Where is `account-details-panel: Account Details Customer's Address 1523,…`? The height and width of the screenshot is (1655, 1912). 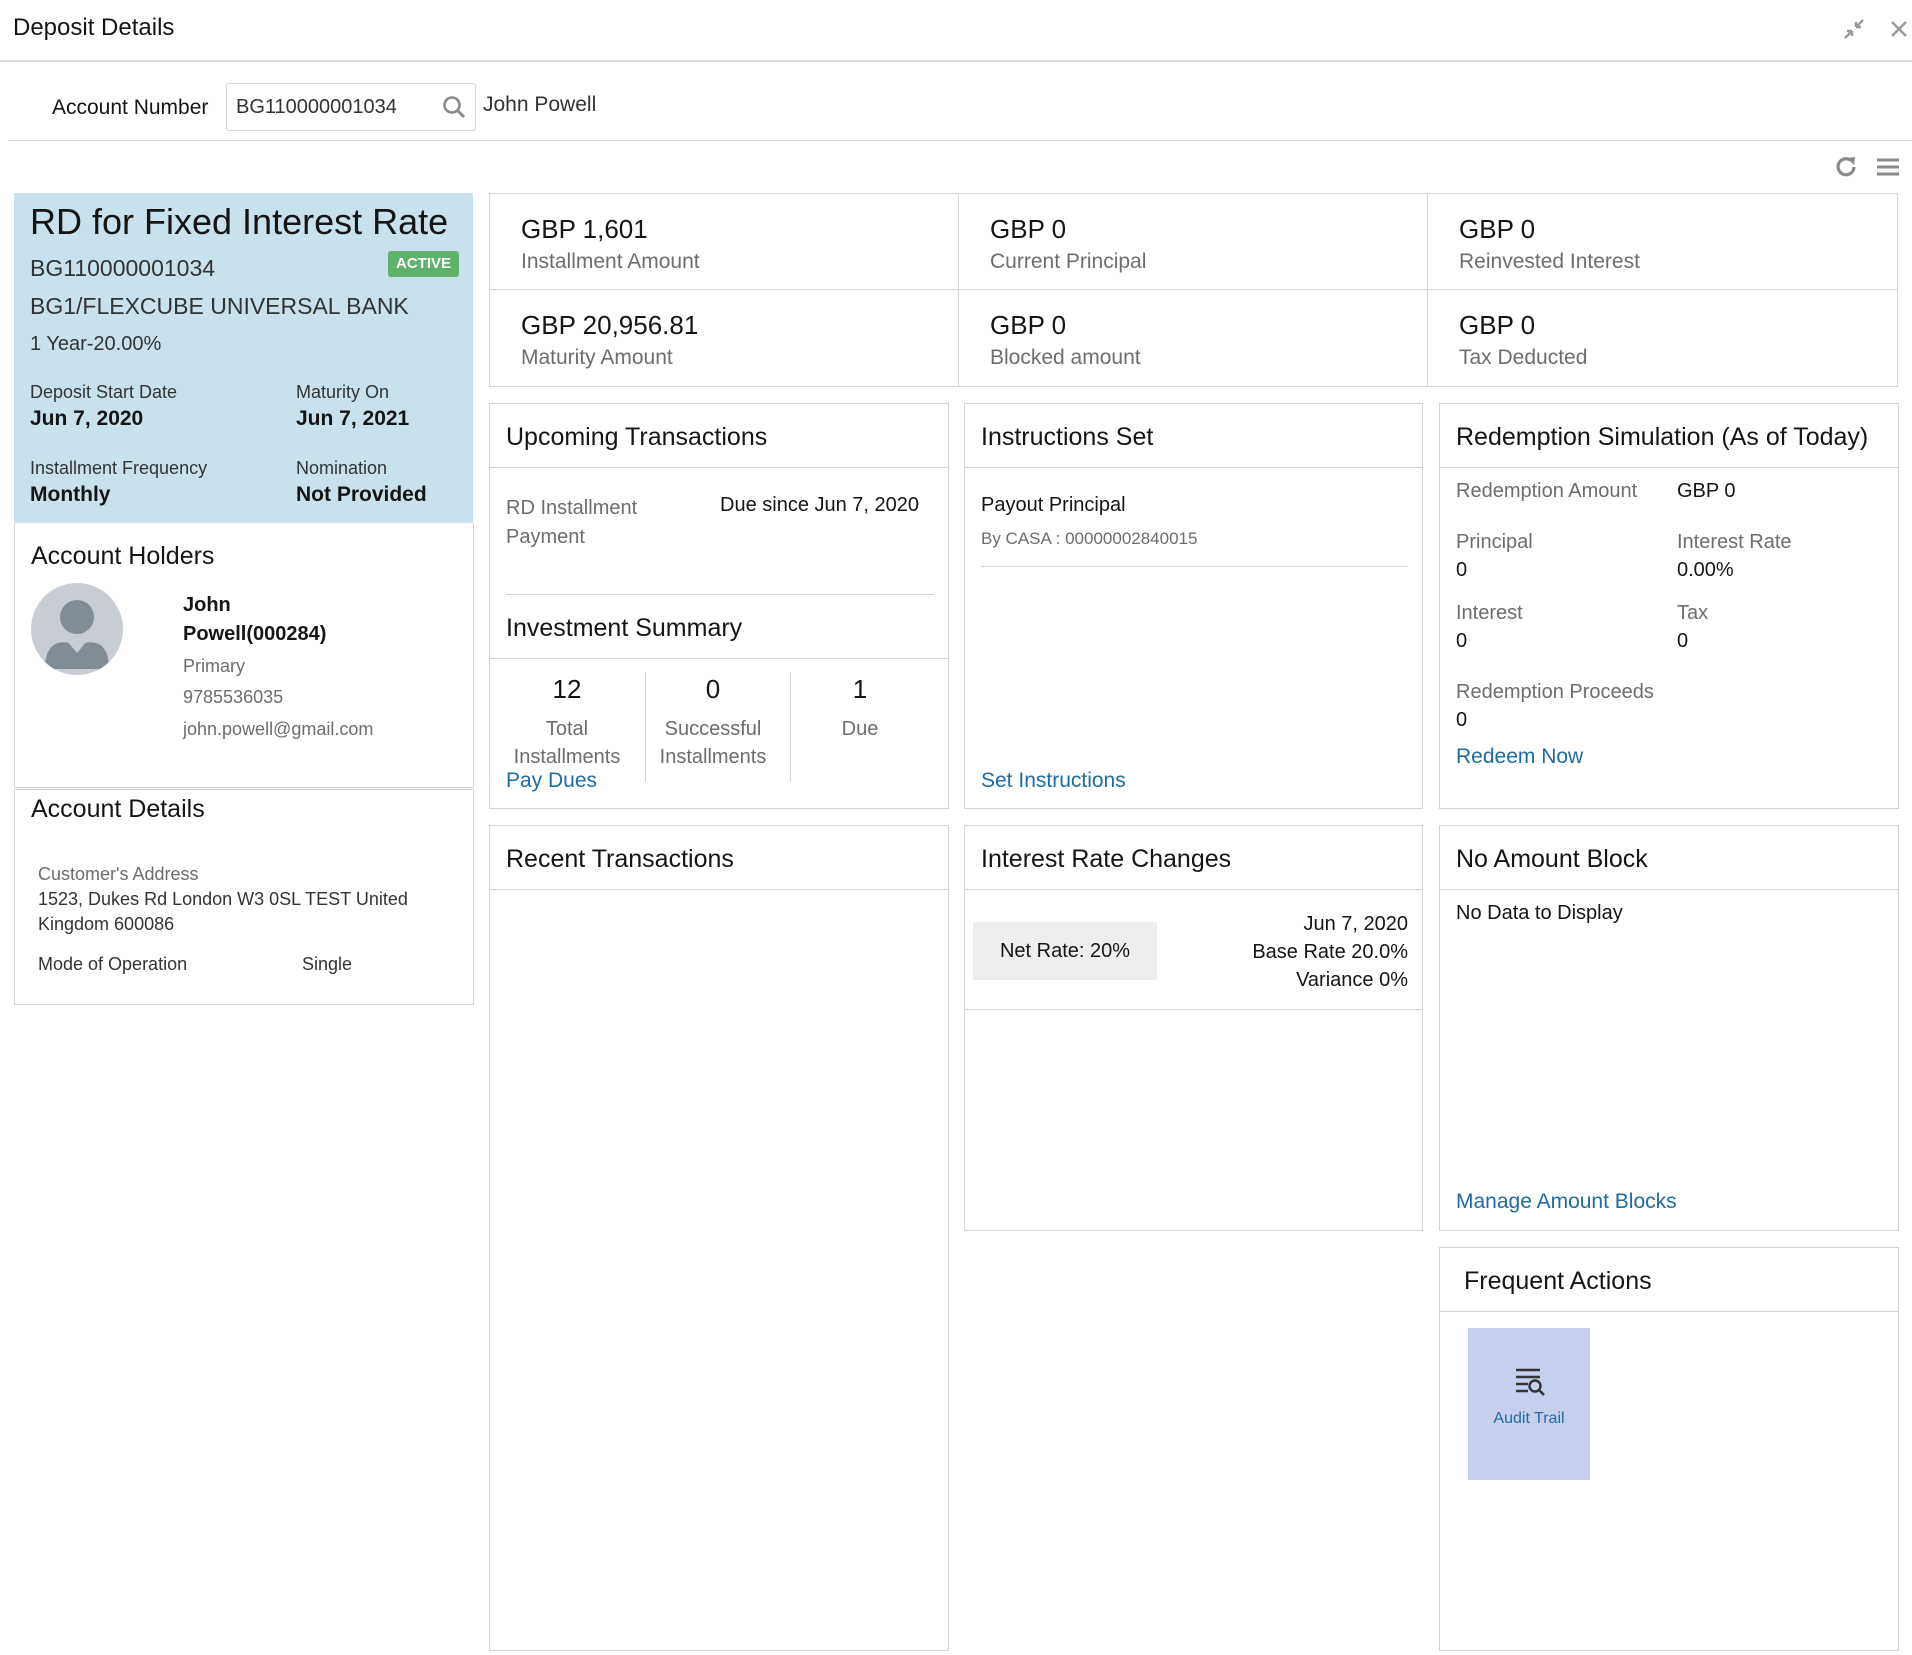
account-details-panel: Account Details Customer's Address 1523,… is located at coordinates (244, 897).